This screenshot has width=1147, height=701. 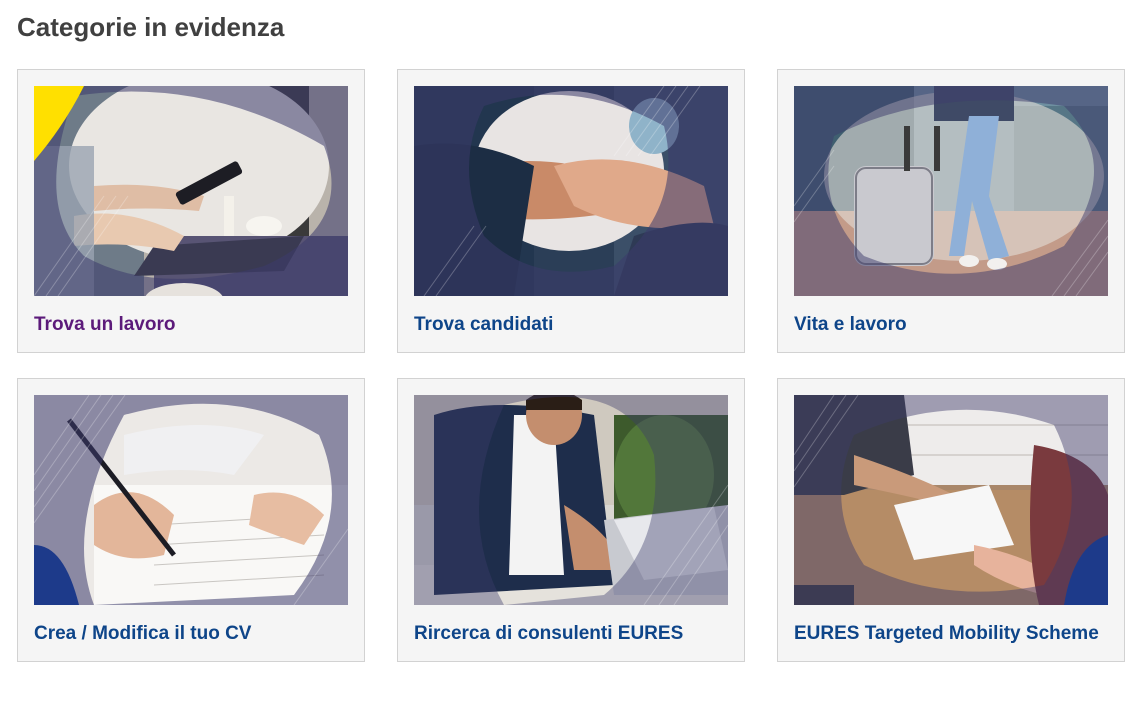 What do you see at coordinates (484, 324) in the screenshot?
I see `card-label: Trova candidati` at bounding box center [484, 324].